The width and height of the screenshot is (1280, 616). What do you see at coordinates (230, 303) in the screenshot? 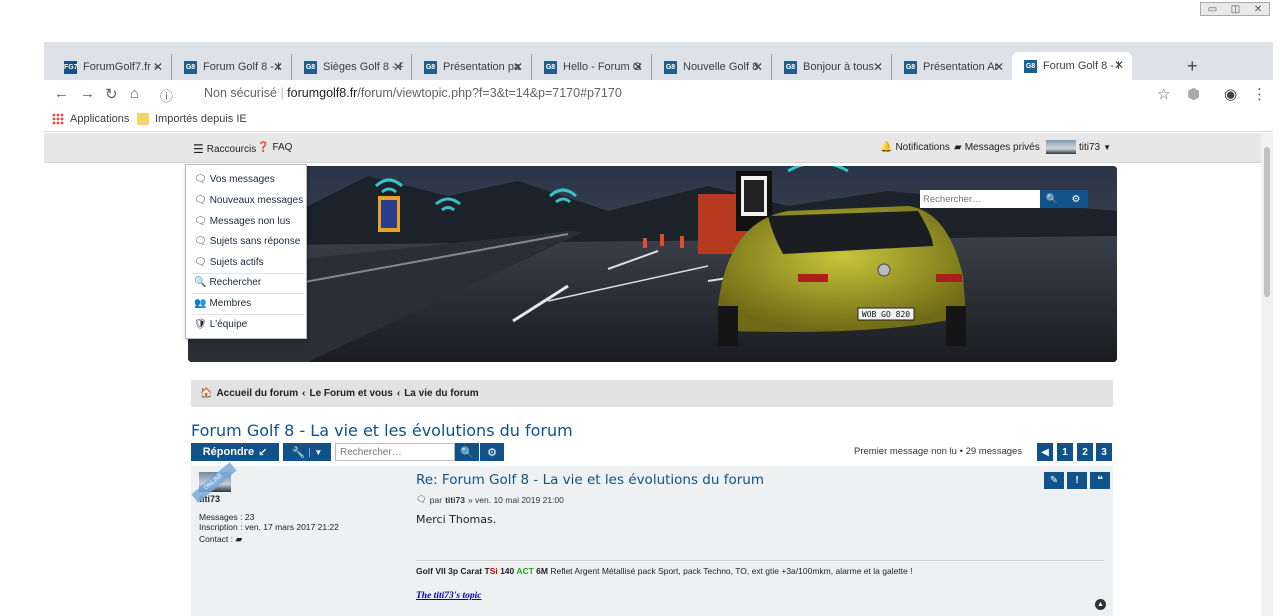
I see `dropdown-label: Membres` at bounding box center [230, 303].